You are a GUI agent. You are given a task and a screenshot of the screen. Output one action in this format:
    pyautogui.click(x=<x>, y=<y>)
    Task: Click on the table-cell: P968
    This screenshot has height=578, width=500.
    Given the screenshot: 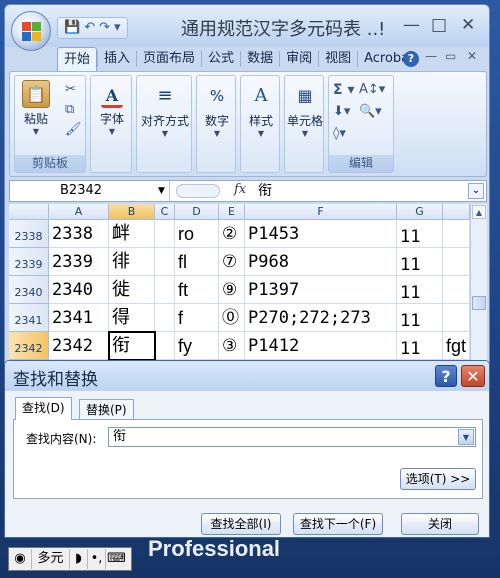 What is the action you would take?
    pyautogui.click(x=321, y=262)
    